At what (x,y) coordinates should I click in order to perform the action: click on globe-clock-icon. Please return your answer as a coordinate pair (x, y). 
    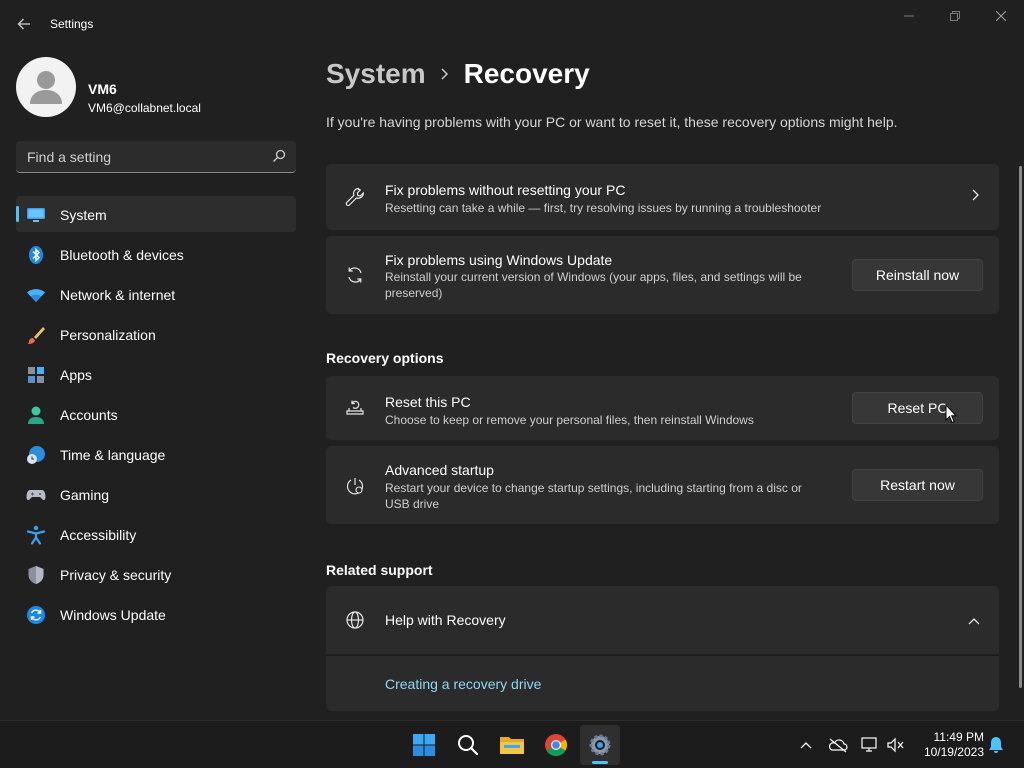
    Looking at the image, I should click on (36, 455).